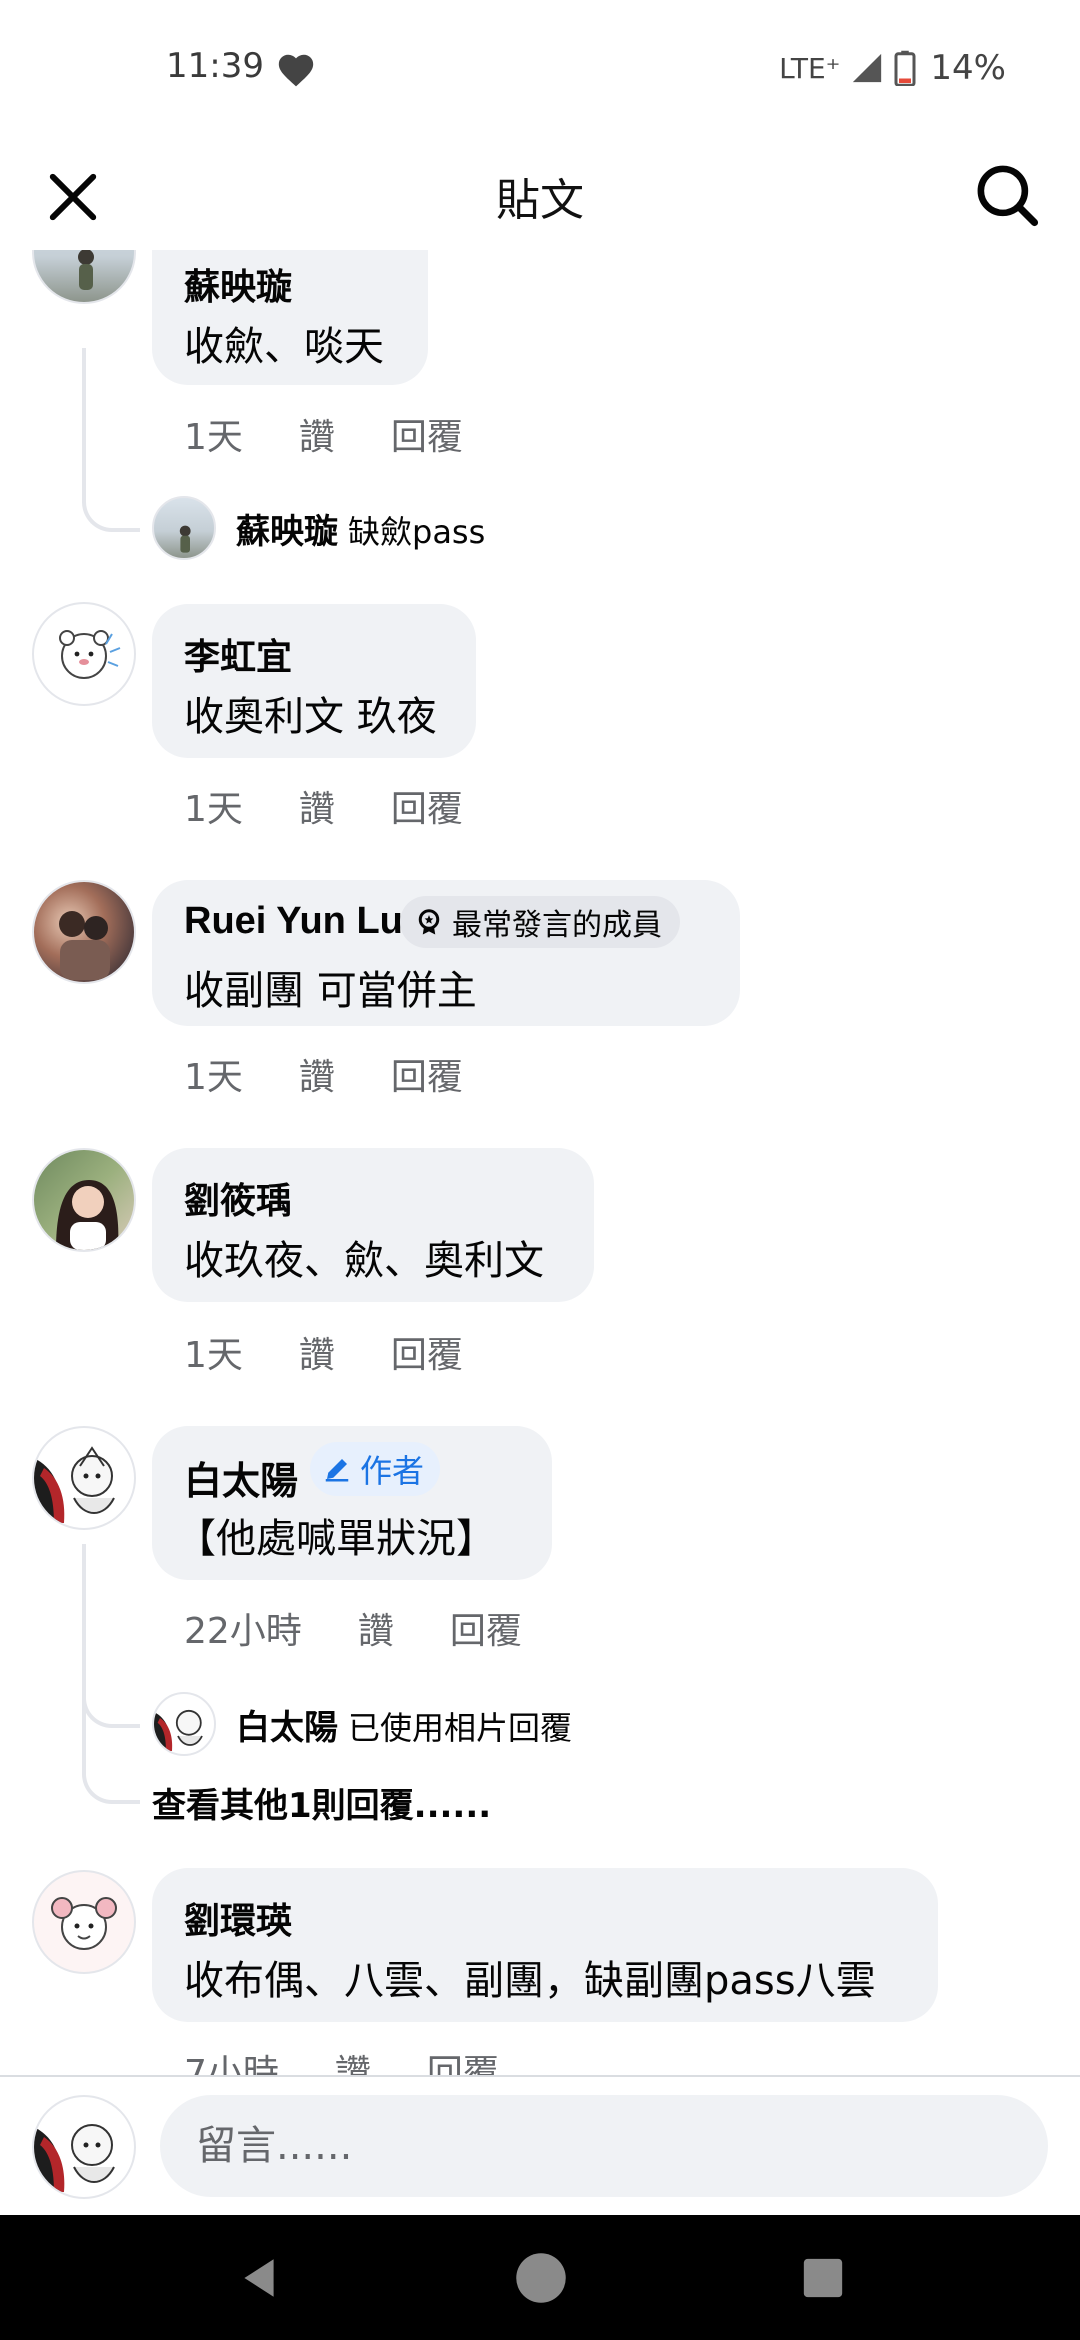 This screenshot has width=1080, height=2340. What do you see at coordinates (353, 1628) in the screenshot?
I see `comment-actions: 22小時 讚 回覆` at bounding box center [353, 1628].